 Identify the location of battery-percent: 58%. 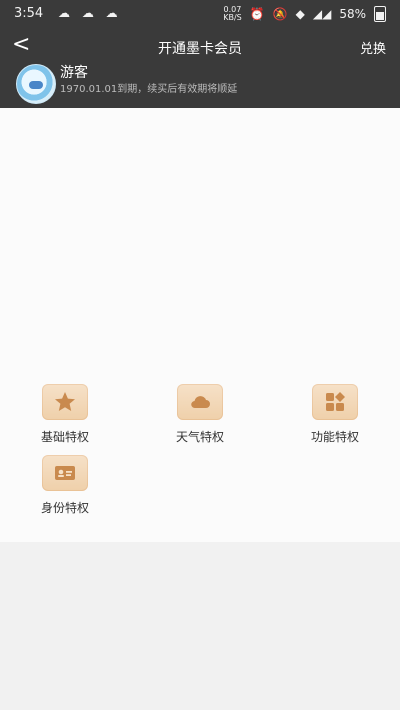
(352, 14).